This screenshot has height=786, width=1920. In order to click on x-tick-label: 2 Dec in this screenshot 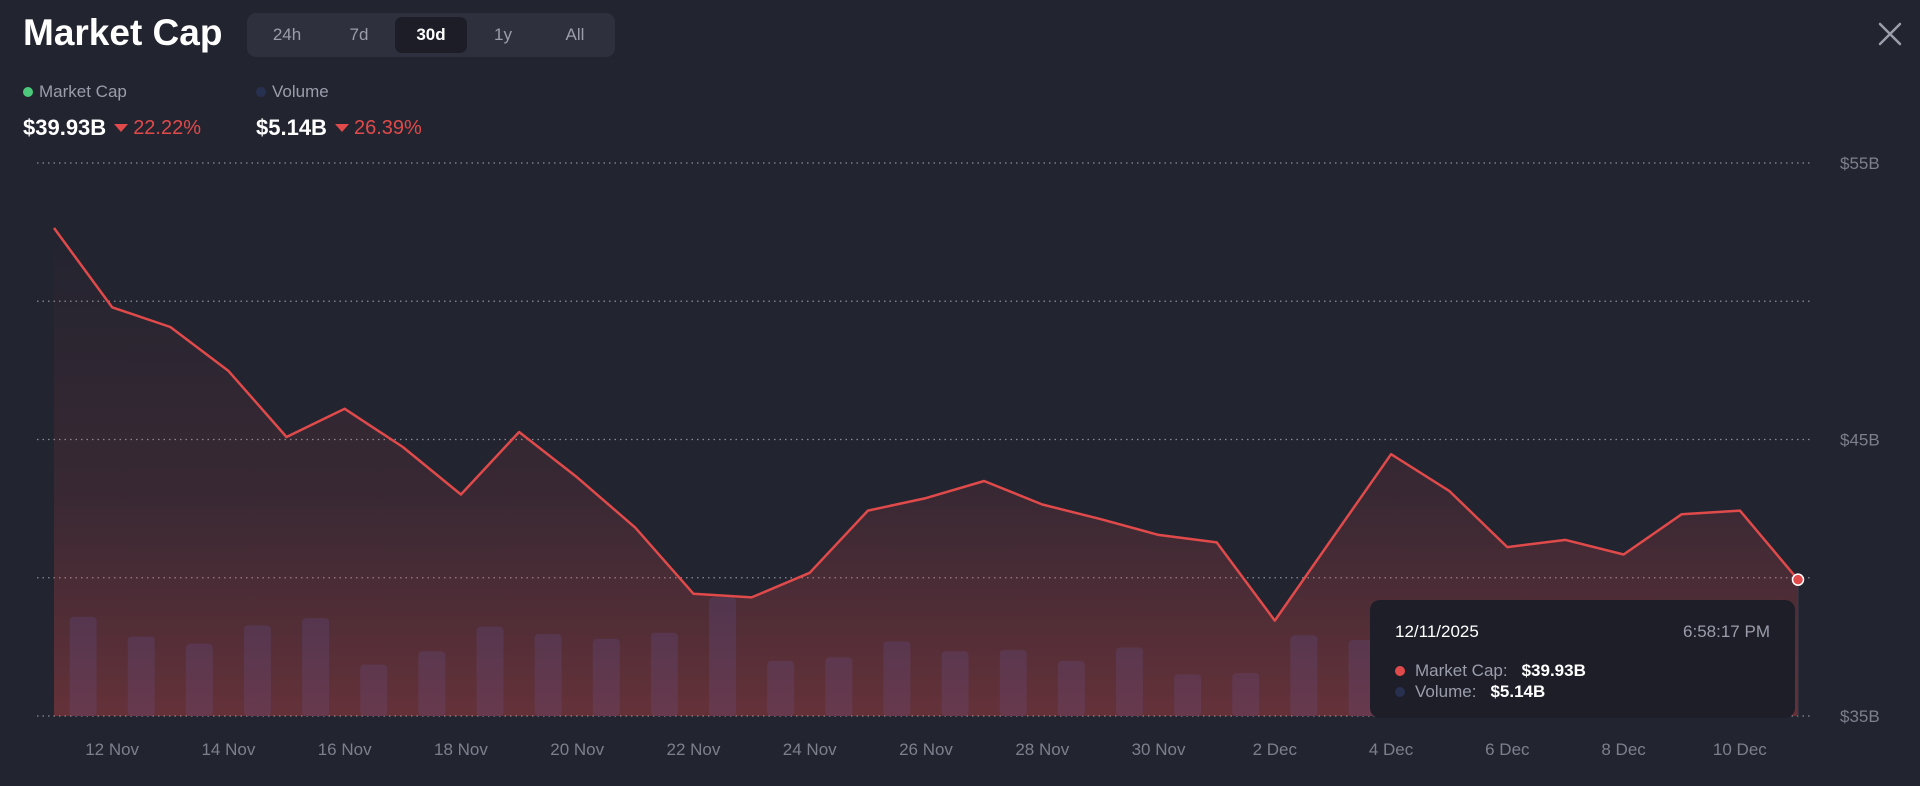, I will do `click(1275, 749)`.